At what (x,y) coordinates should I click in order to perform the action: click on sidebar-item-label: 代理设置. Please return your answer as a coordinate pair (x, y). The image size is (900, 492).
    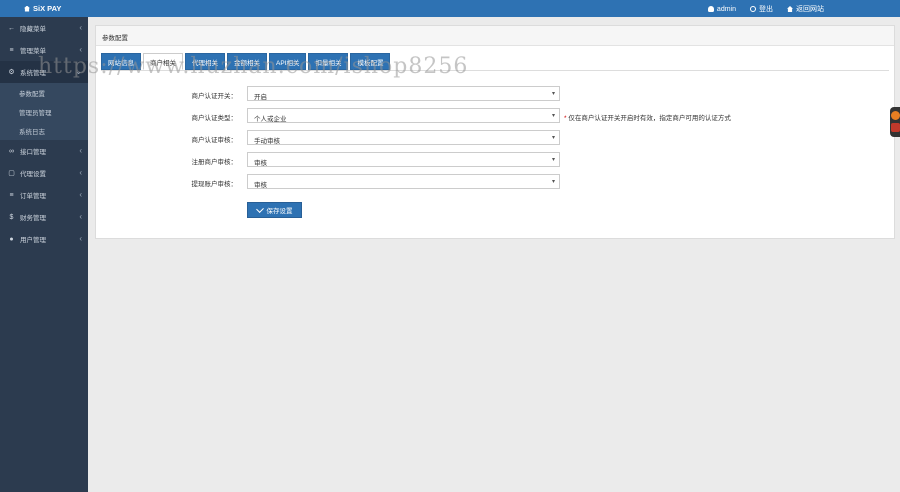
    Looking at the image, I should click on (33, 174).